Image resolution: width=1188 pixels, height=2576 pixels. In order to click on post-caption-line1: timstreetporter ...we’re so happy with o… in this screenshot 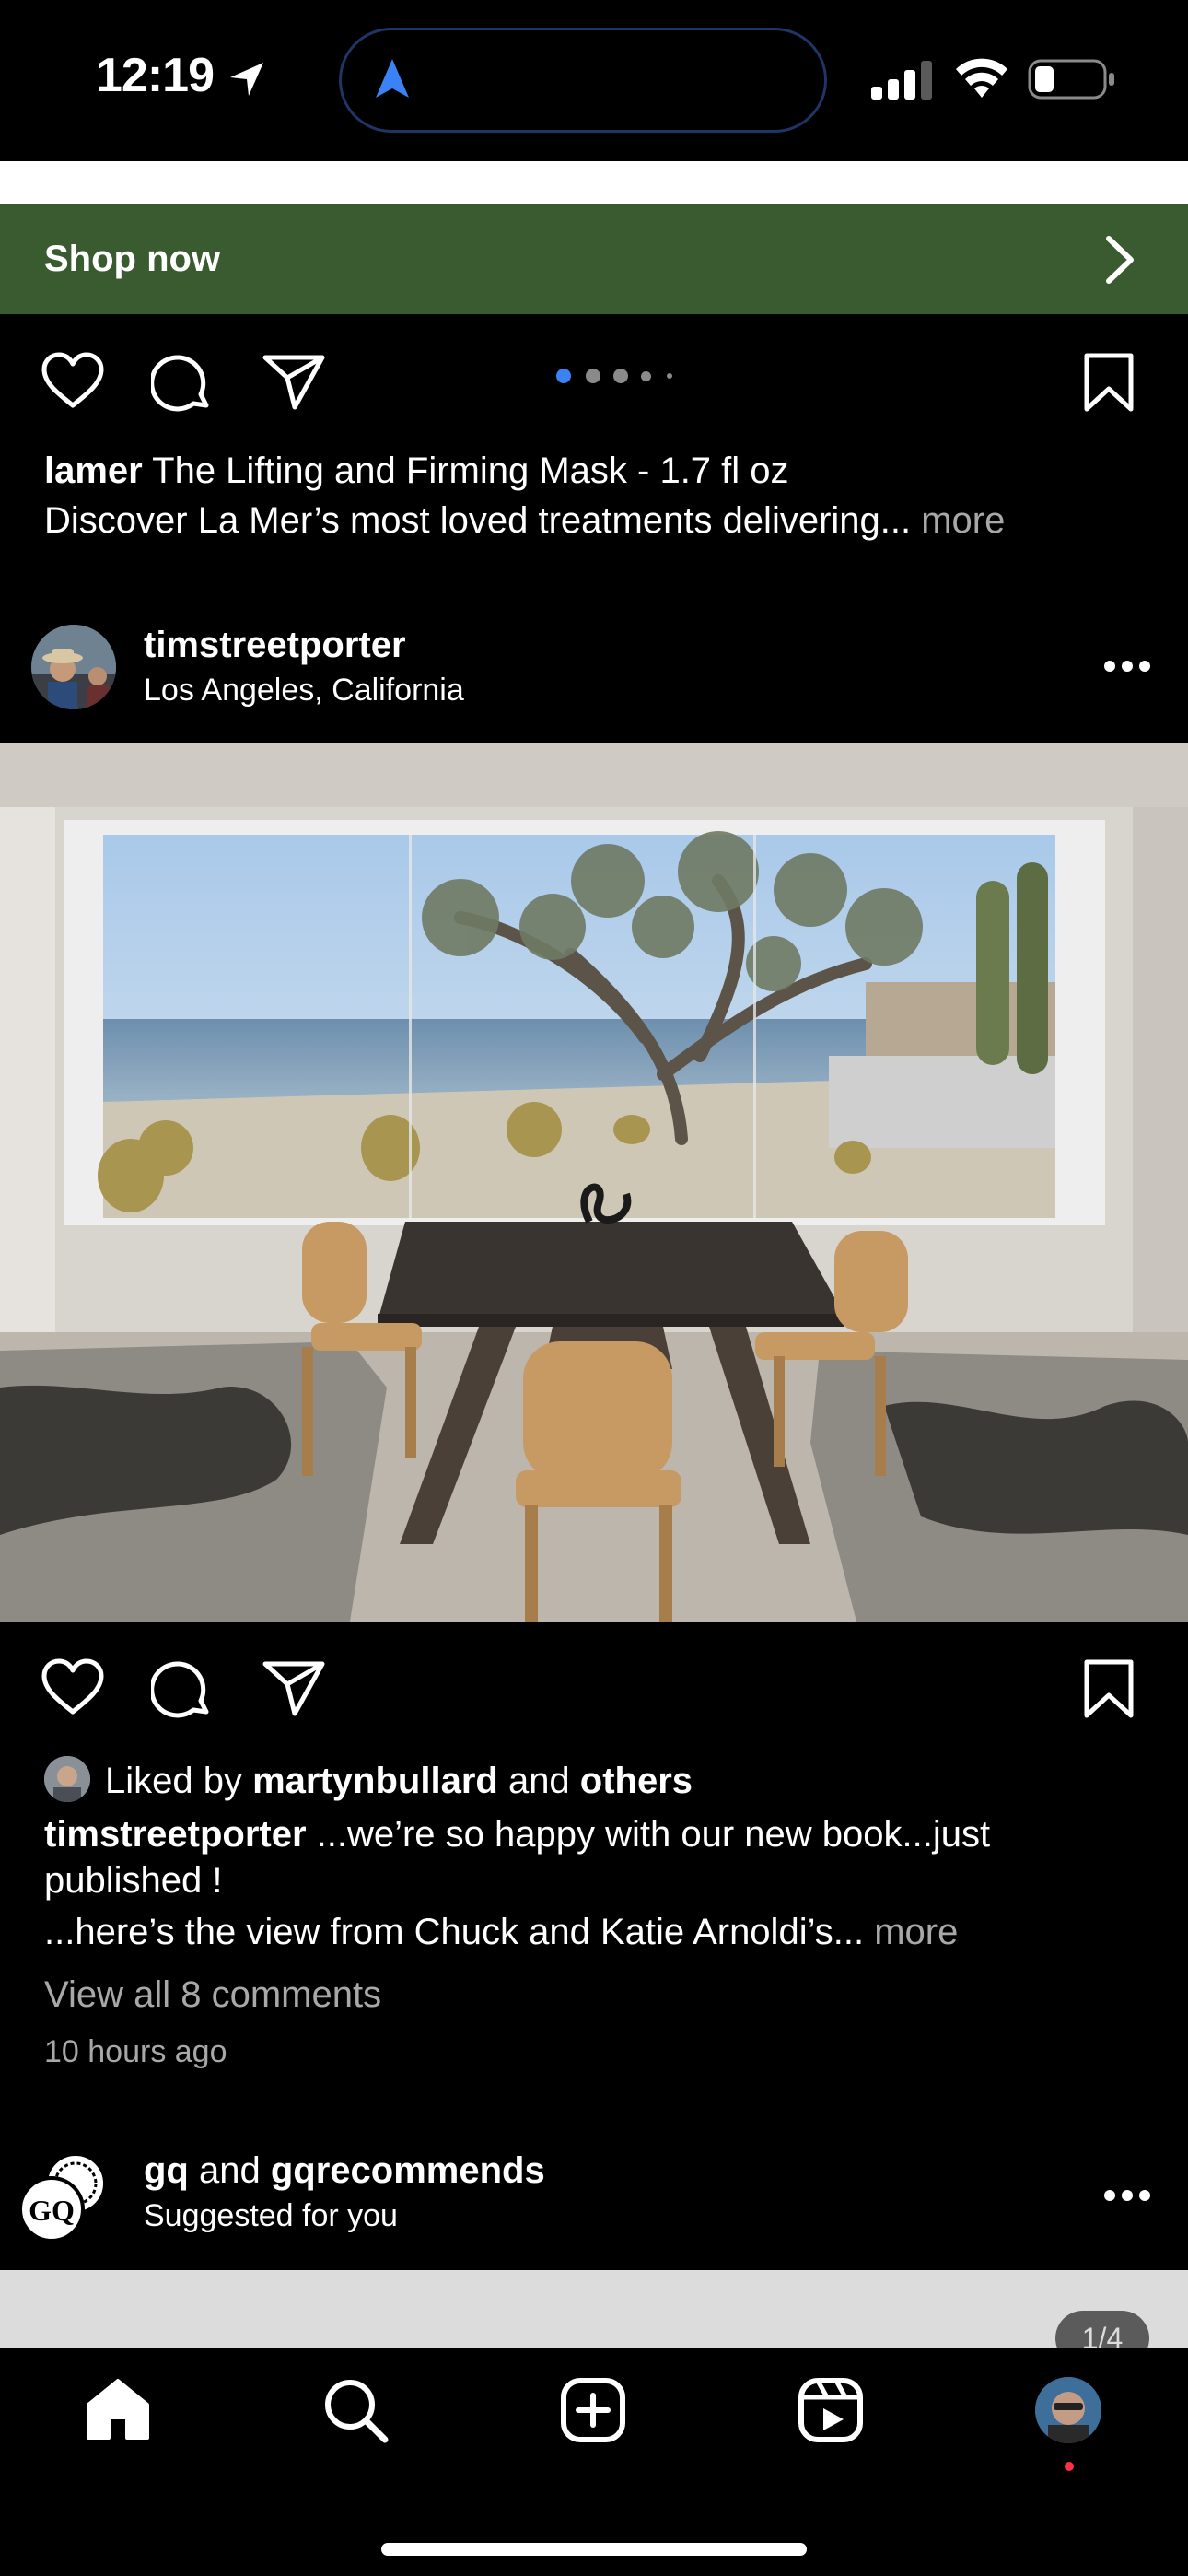, I will do `click(517, 1834)`.